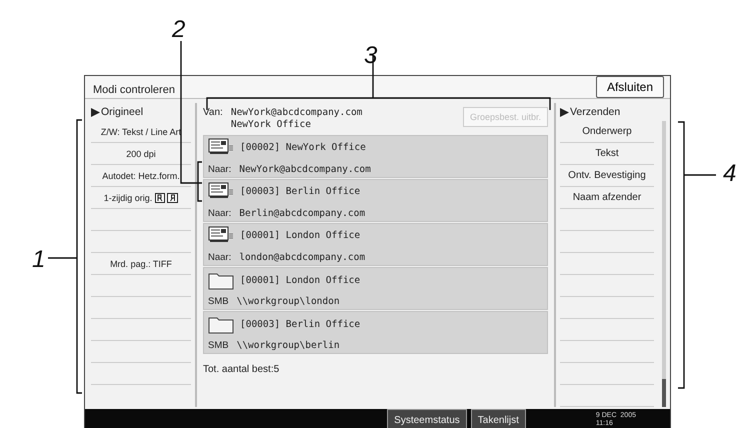 This screenshot has height=428, width=741. Describe the element at coordinates (213, 112) in the screenshot. I see `sender-label: Van:` at that location.